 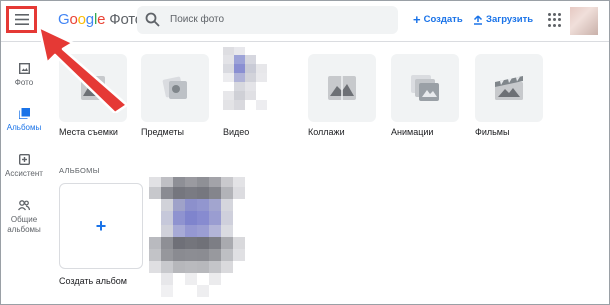 I want to click on main-menu-button, so click(x=21, y=19).